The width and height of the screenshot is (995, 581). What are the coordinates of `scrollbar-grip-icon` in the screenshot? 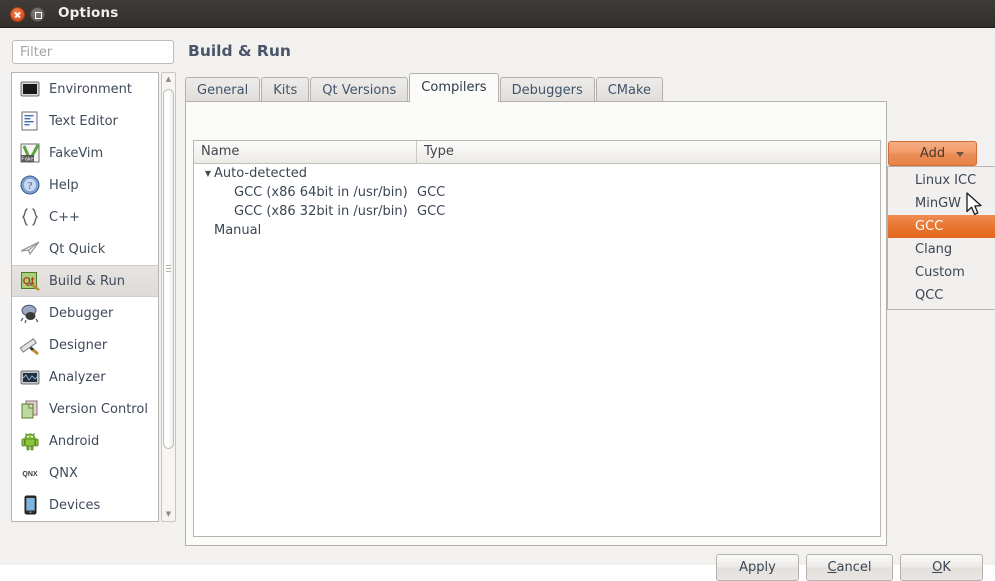 It's located at (168, 269).